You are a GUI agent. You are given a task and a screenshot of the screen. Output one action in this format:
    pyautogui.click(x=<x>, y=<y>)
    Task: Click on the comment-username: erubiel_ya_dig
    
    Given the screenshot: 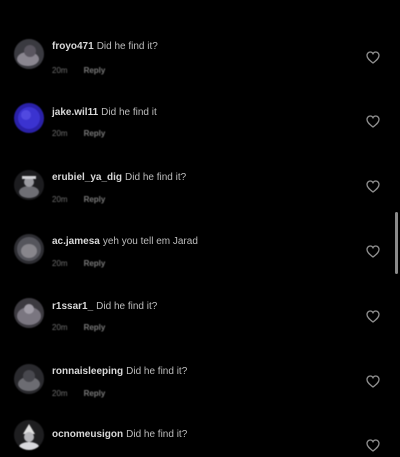 What is the action you would take?
    pyautogui.click(x=87, y=177)
    